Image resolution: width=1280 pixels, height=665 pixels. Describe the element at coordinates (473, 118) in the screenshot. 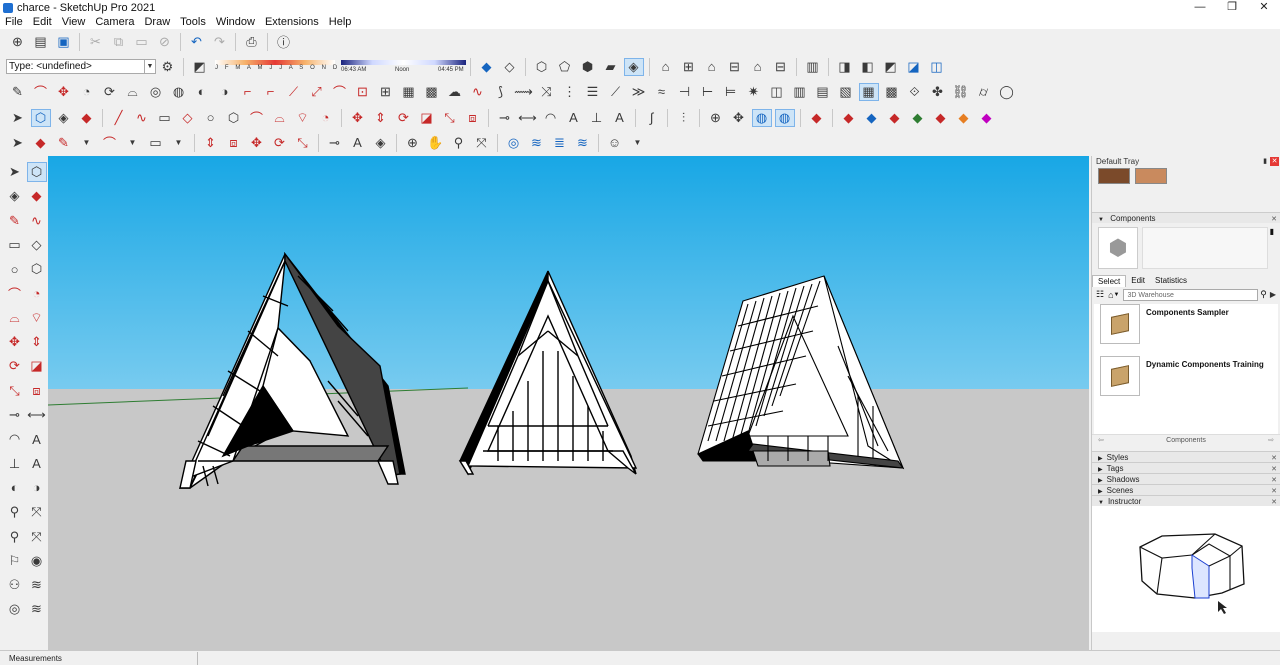

I see `offset-tool-icon: ⧈` at that location.